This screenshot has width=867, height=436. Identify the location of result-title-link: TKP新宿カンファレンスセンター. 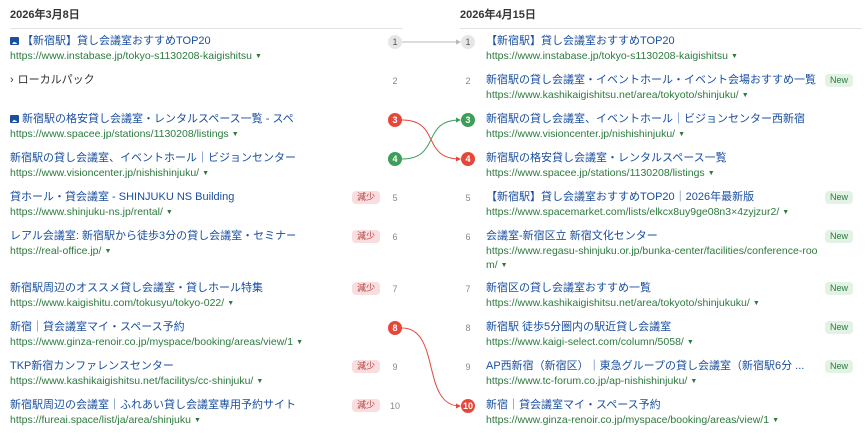
(92, 366).